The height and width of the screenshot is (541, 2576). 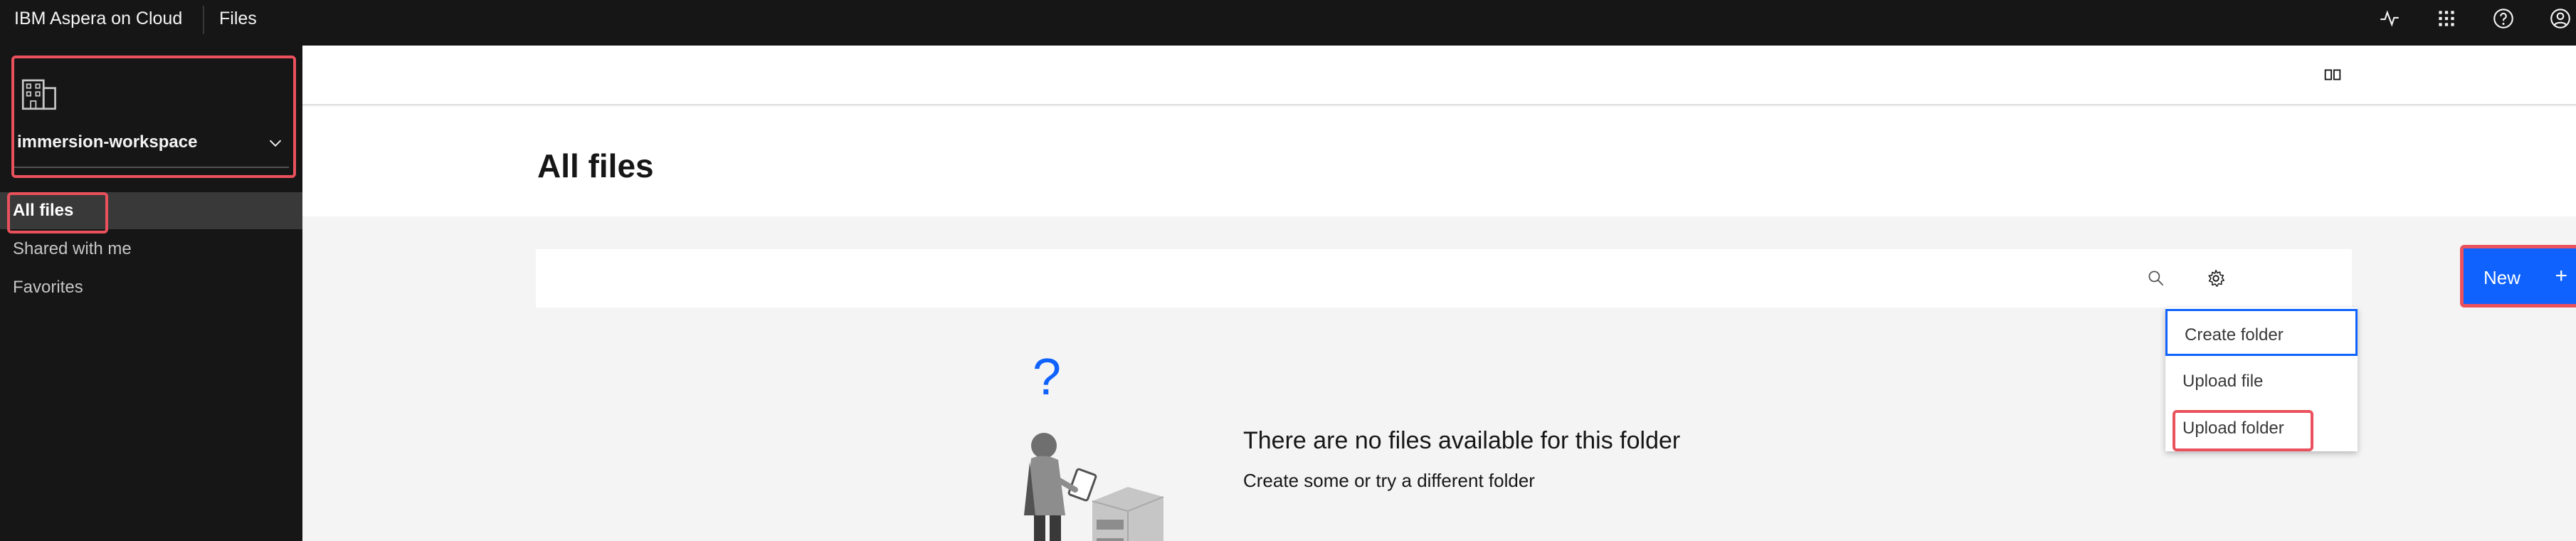 What do you see at coordinates (2156, 278) in the screenshot?
I see `search-icon` at bounding box center [2156, 278].